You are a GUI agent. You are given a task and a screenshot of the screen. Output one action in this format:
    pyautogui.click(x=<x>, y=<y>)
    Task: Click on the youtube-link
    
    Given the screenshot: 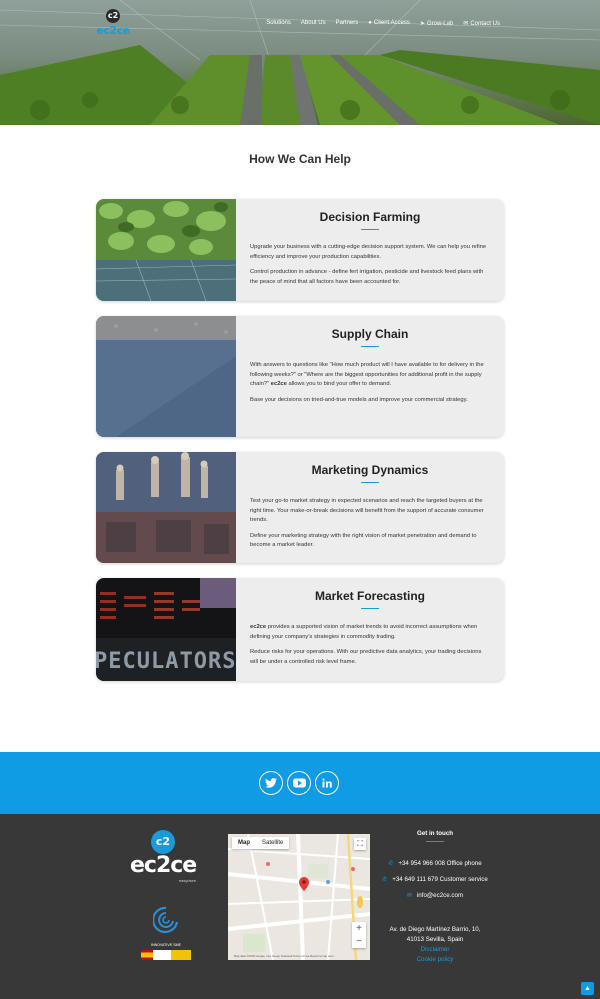 What is the action you would take?
    pyautogui.click(x=299, y=783)
    